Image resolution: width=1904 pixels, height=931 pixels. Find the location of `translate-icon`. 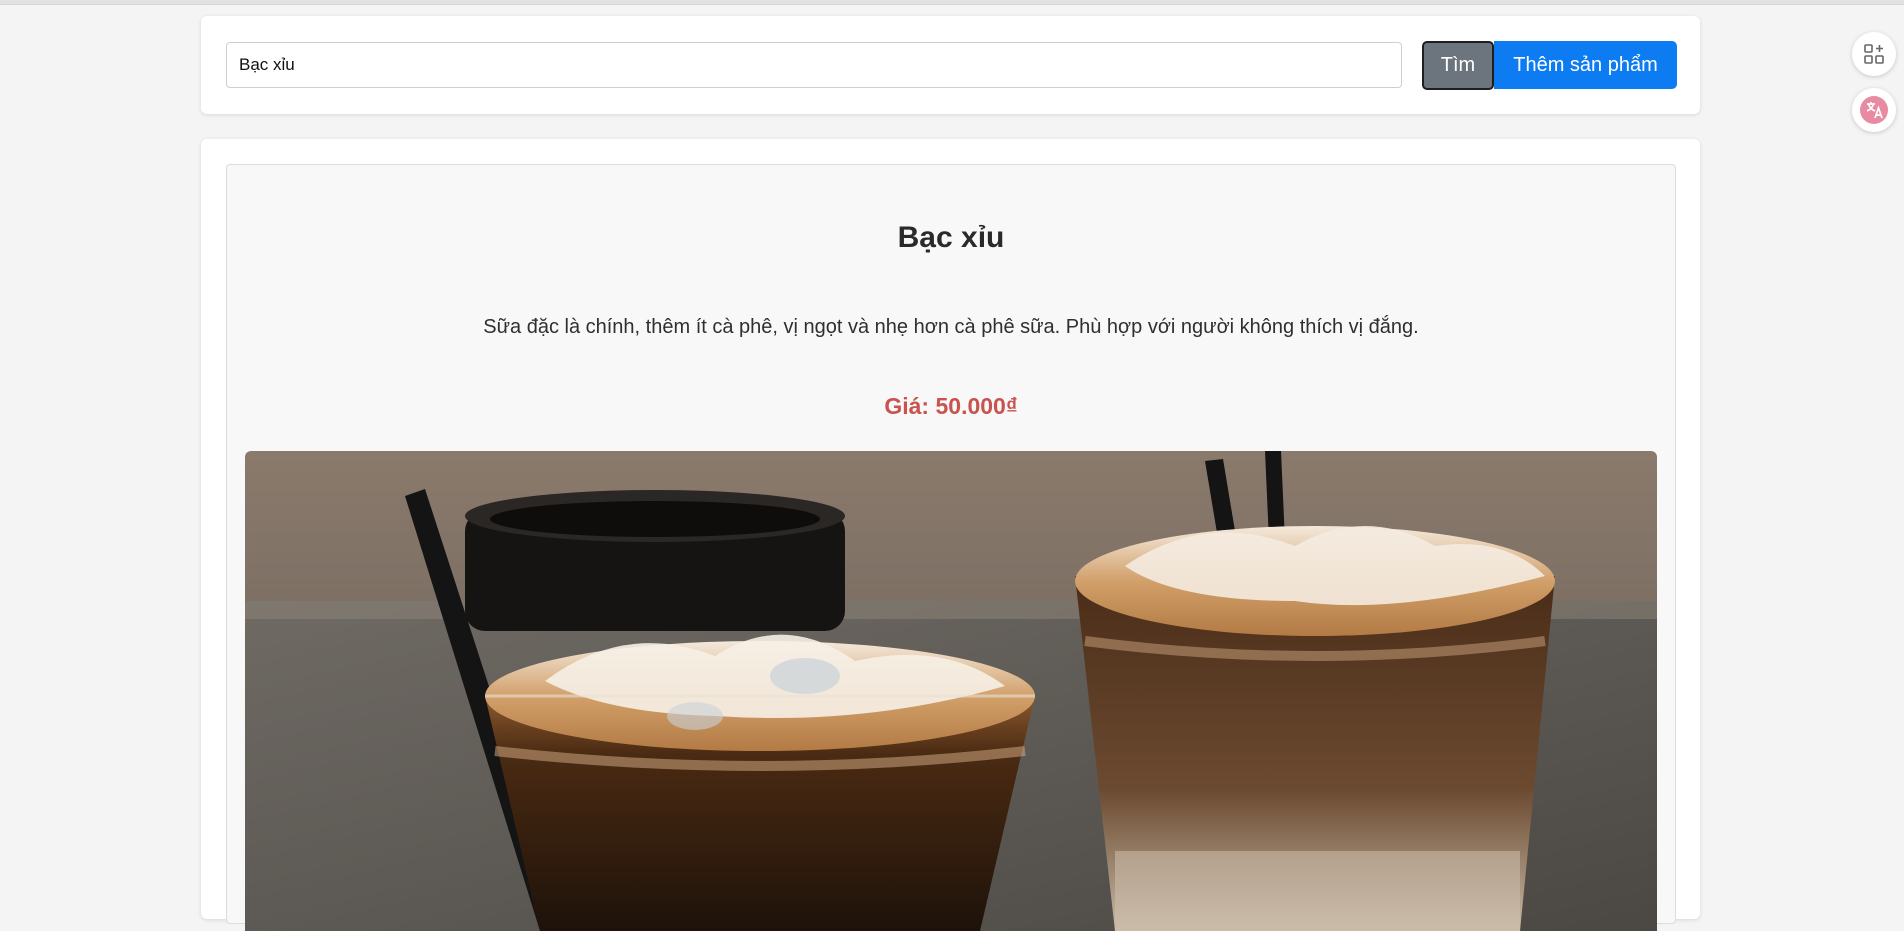

translate-icon is located at coordinates (1874, 110).